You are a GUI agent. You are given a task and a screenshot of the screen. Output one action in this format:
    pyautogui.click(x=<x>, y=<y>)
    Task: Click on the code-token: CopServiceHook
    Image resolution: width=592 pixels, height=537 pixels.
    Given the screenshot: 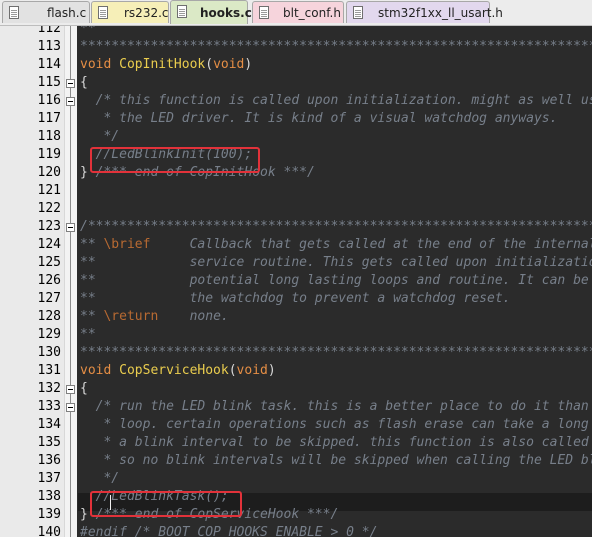 What is the action you would take?
    pyautogui.click(x=174, y=370)
    